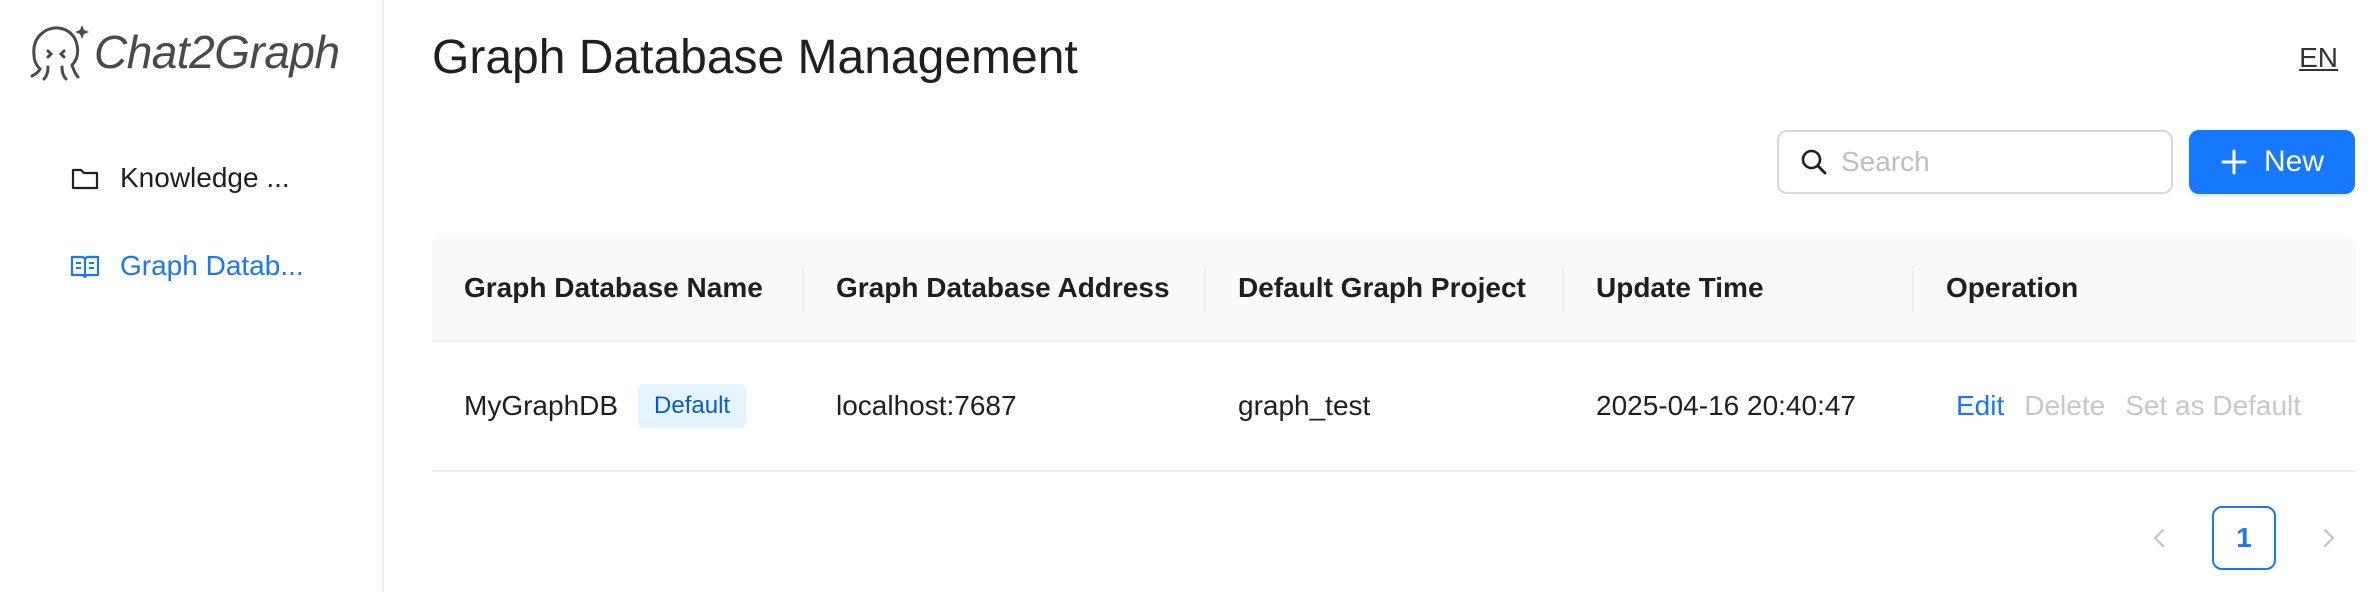 The width and height of the screenshot is (2374, 592). What do you see at coordinates (2064, 406) in the screenshot?
I see `delete-link: Delete` at bounding box center [2064, 406].